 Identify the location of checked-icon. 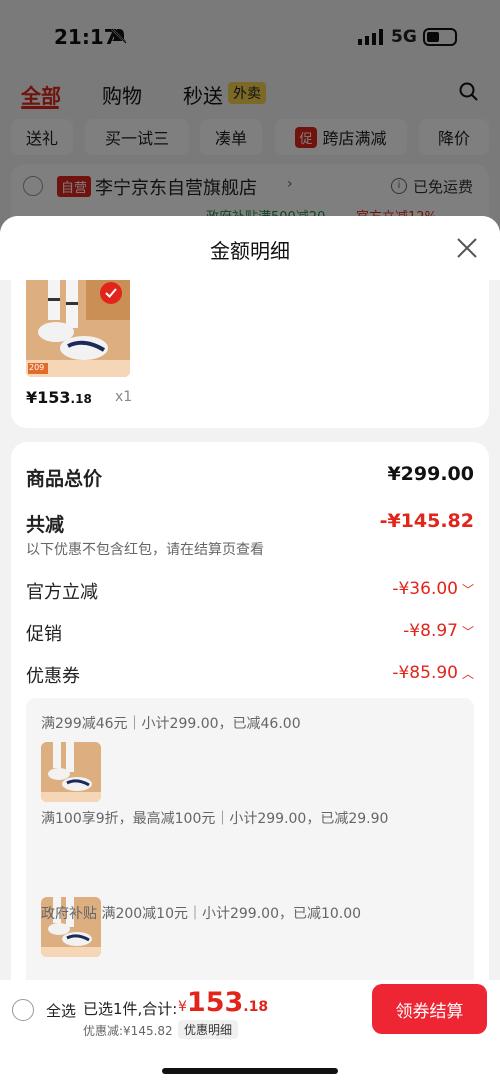
(111, 293).